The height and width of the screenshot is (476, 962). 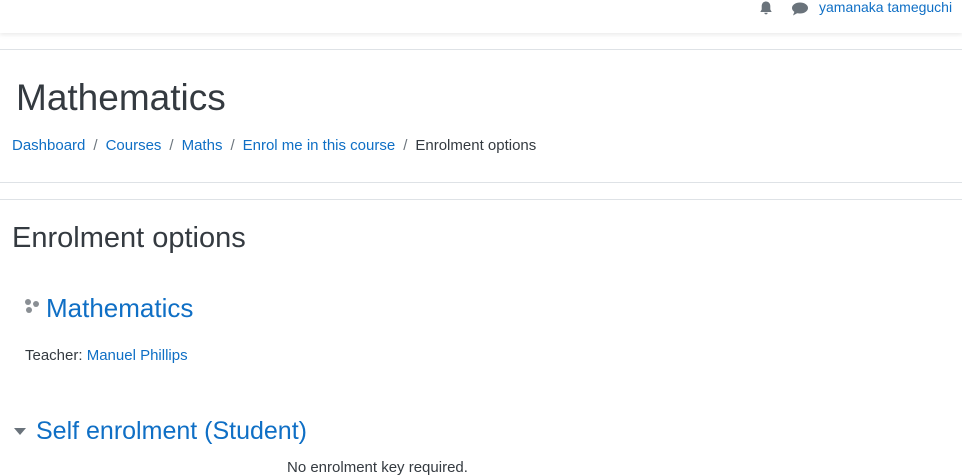 I want to click on chat-bubble-icon, so click(x=800, y=9).